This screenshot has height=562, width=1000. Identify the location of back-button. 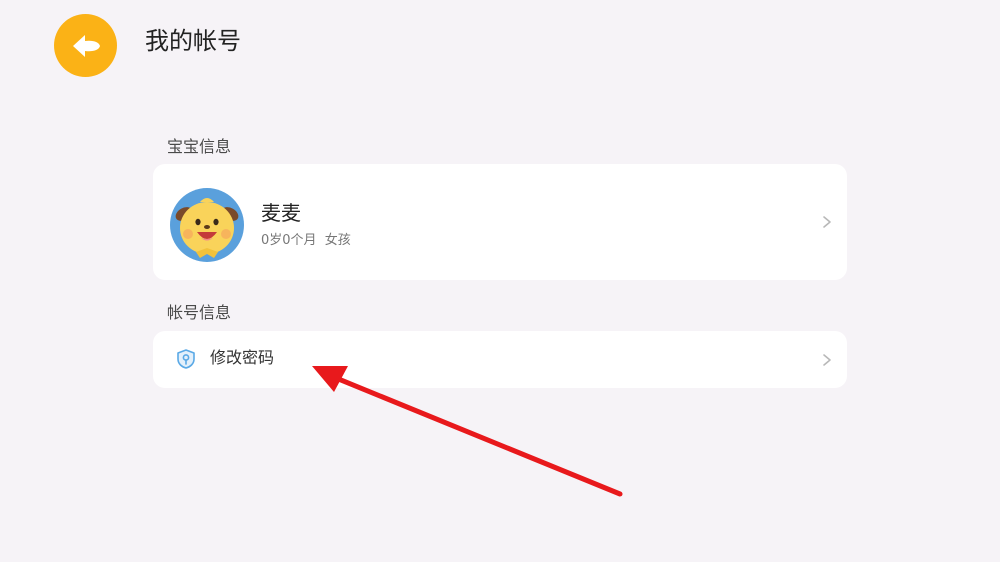
(85, 45).